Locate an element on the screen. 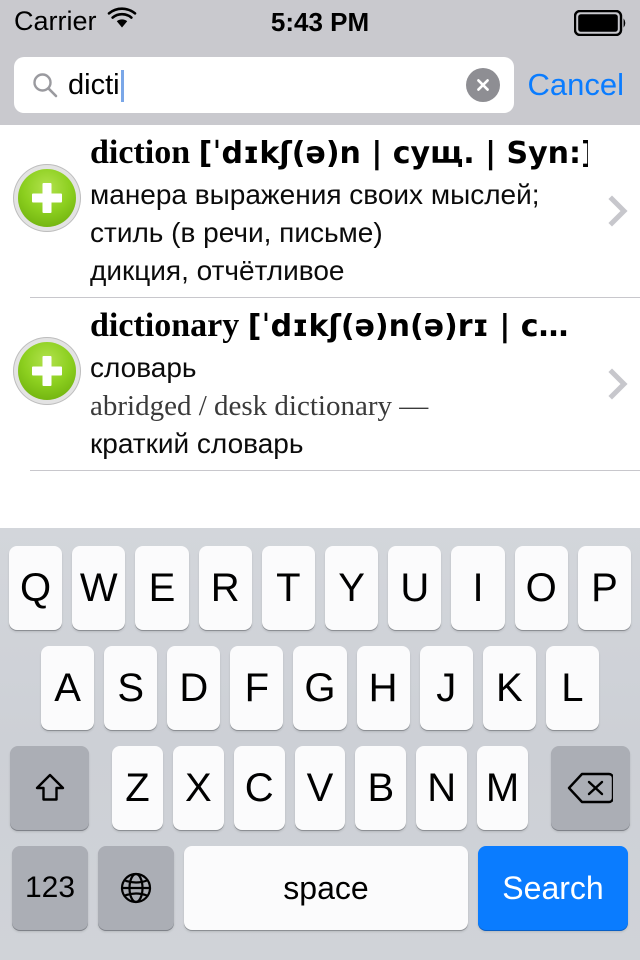  keyboard-row-2: A S D F G H J K L is located at coordinates (320, 688).